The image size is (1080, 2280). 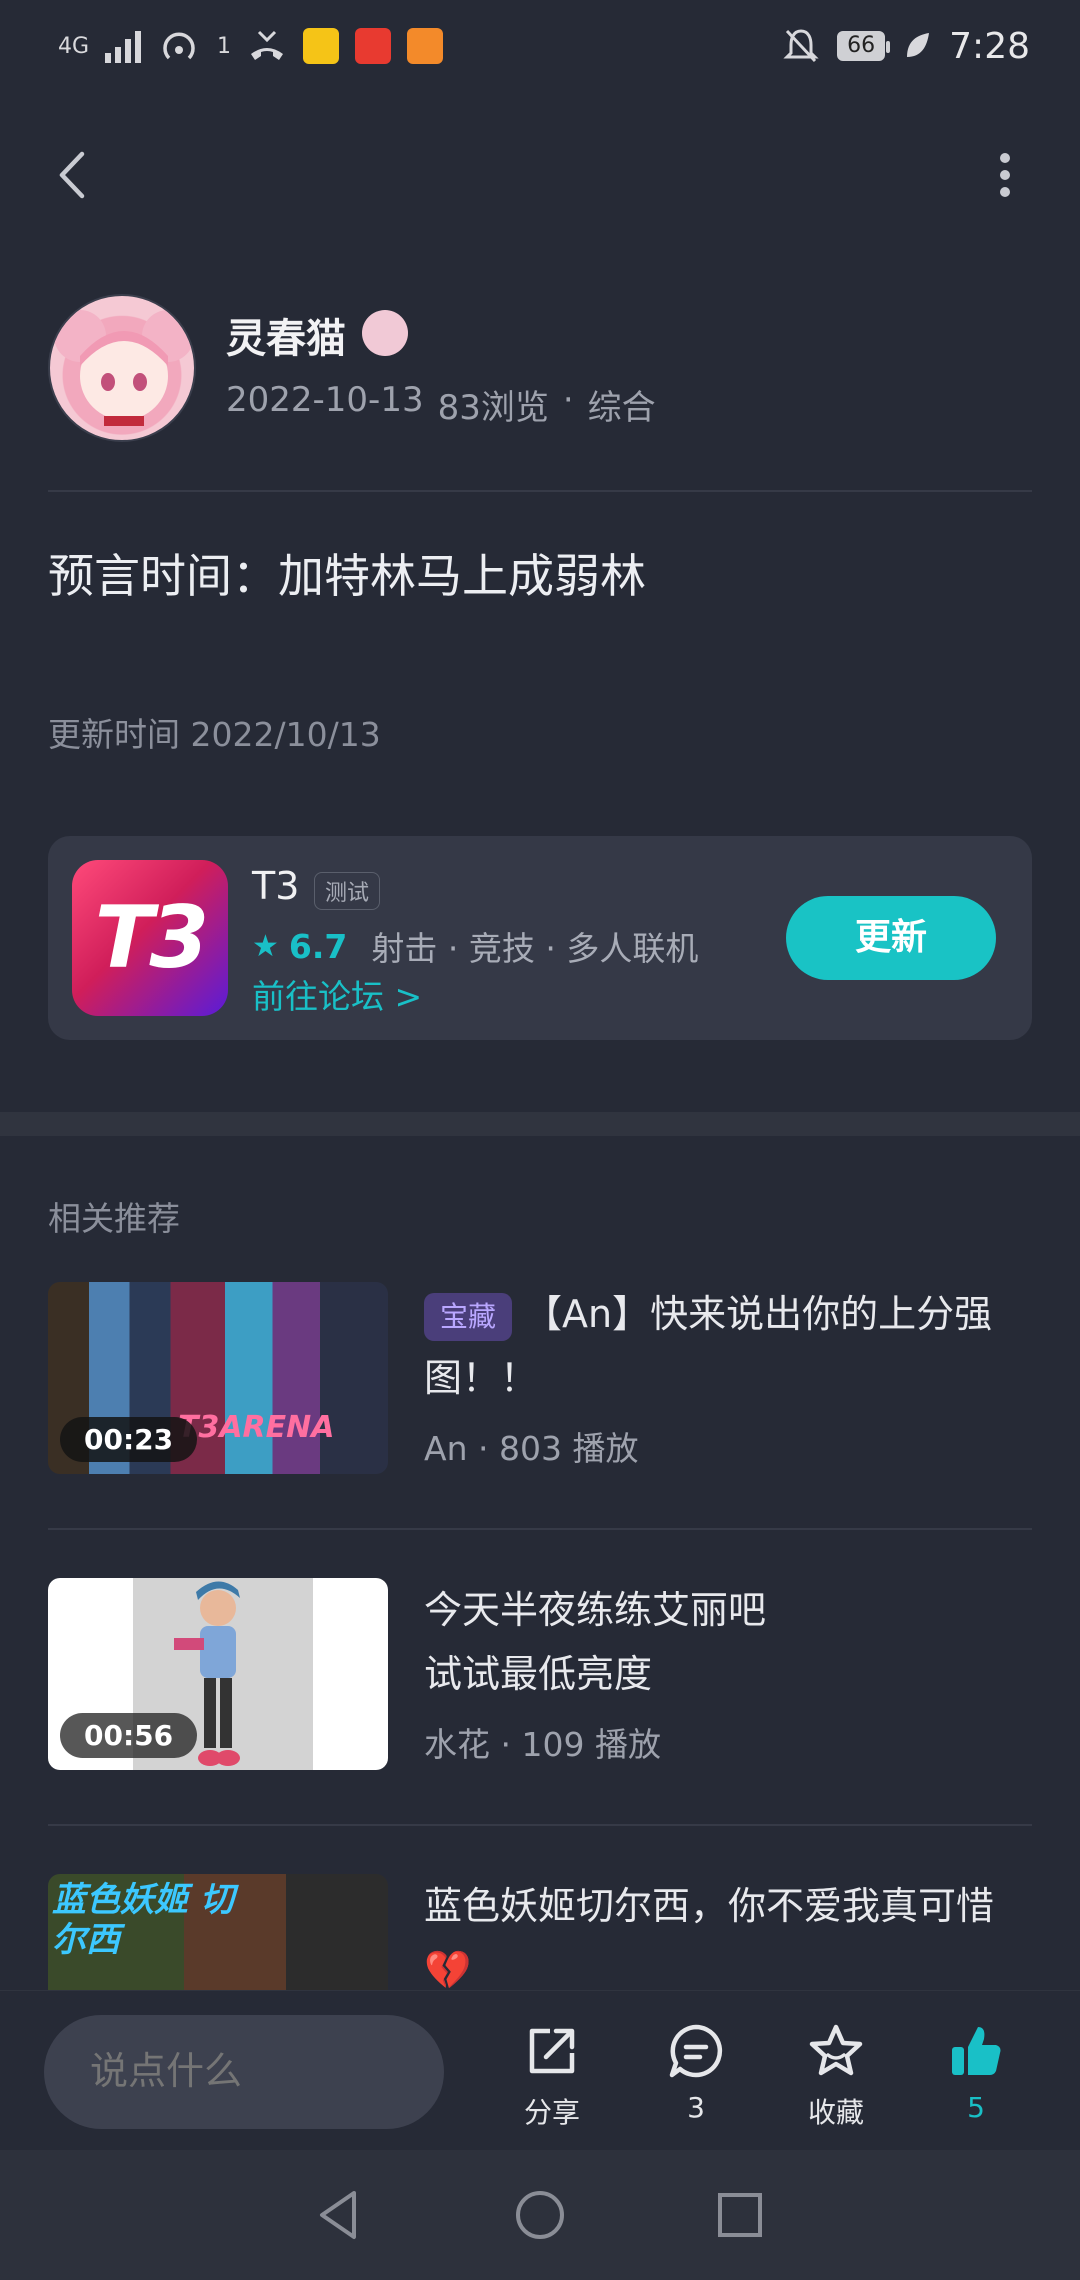 What do you see at coordinates (425, 46) in the screenshot?
I see `app-notification-icon-orange` at bounding box center [425, 46].